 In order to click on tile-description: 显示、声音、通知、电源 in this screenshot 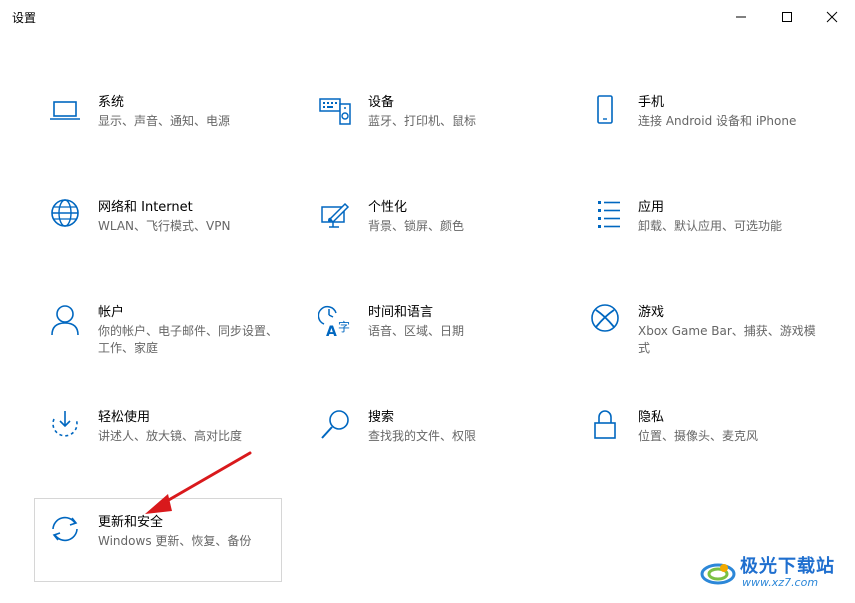, I will do `click(164, 121)`.